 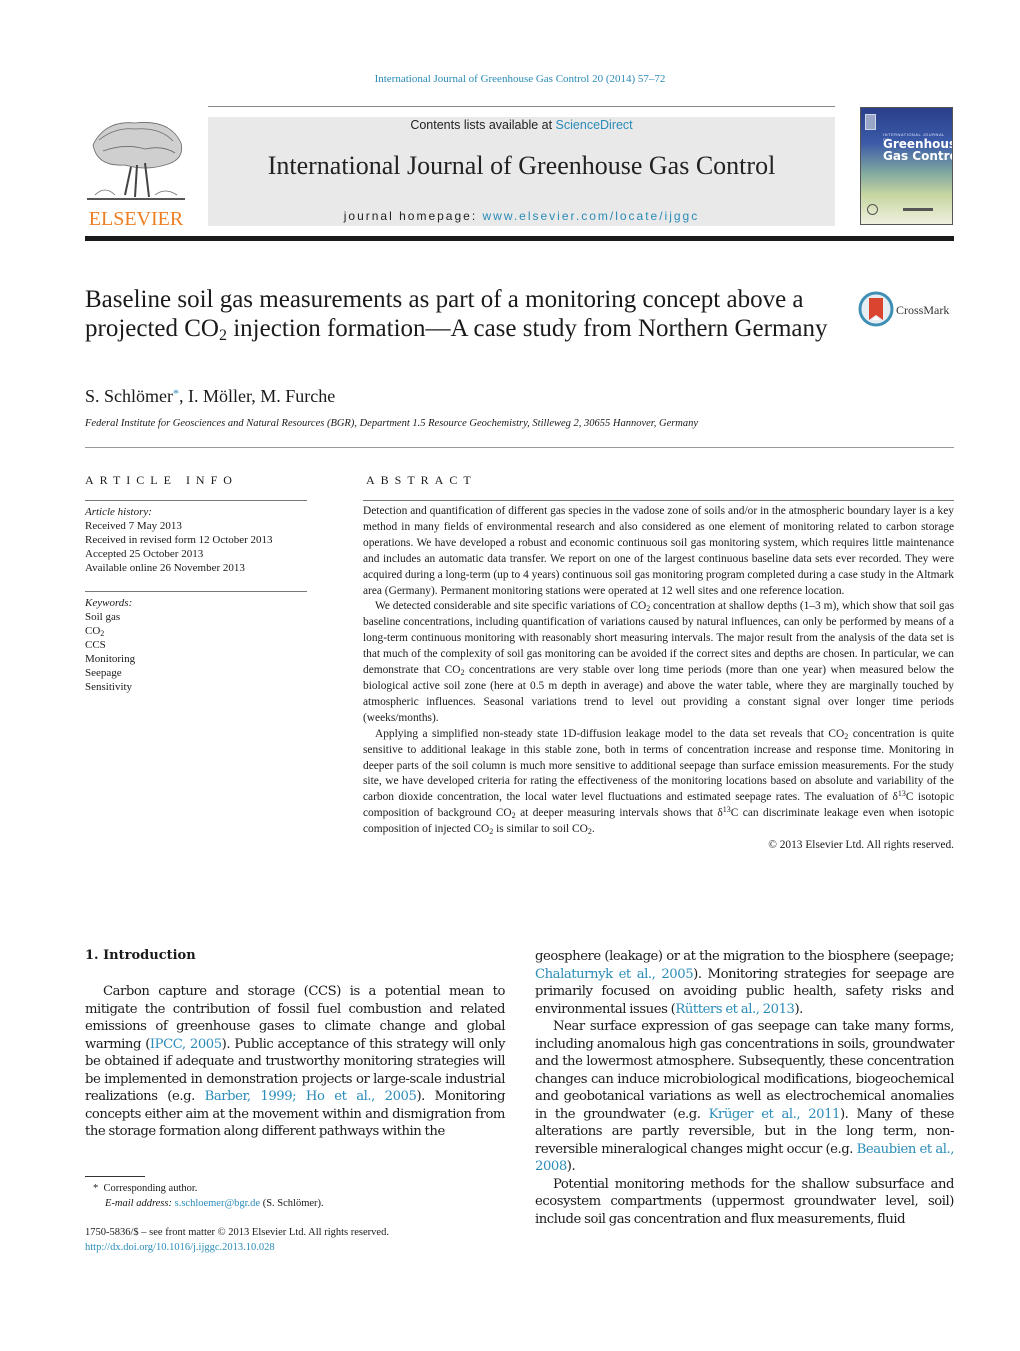 I want to click on footnote-corresponding: * Corresponding author., so click(x=208, y=1188).